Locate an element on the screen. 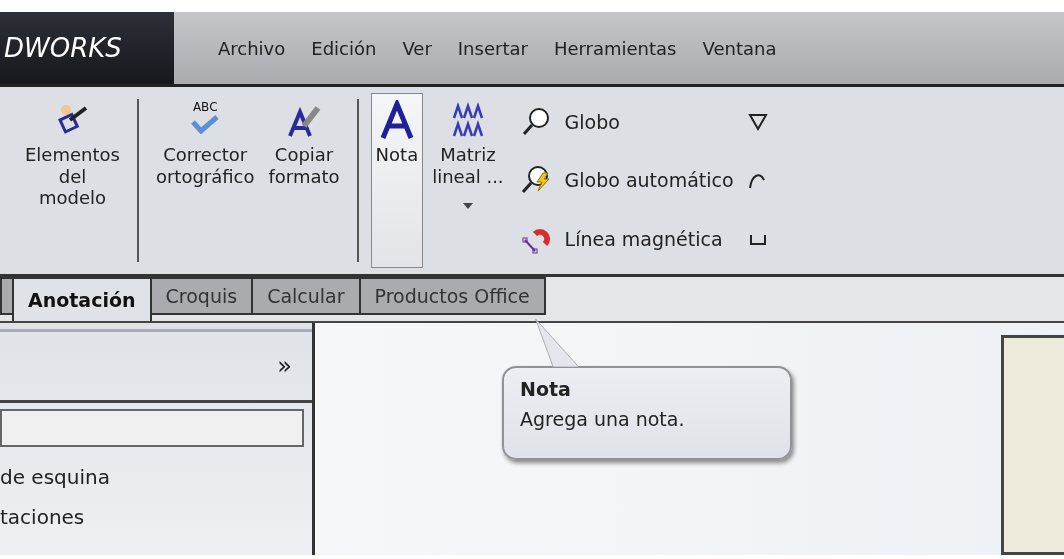 The height and width of the screenshot is (559, 1064). tooltip-text: Agrega una nota. is located at coordinates (603, 419).